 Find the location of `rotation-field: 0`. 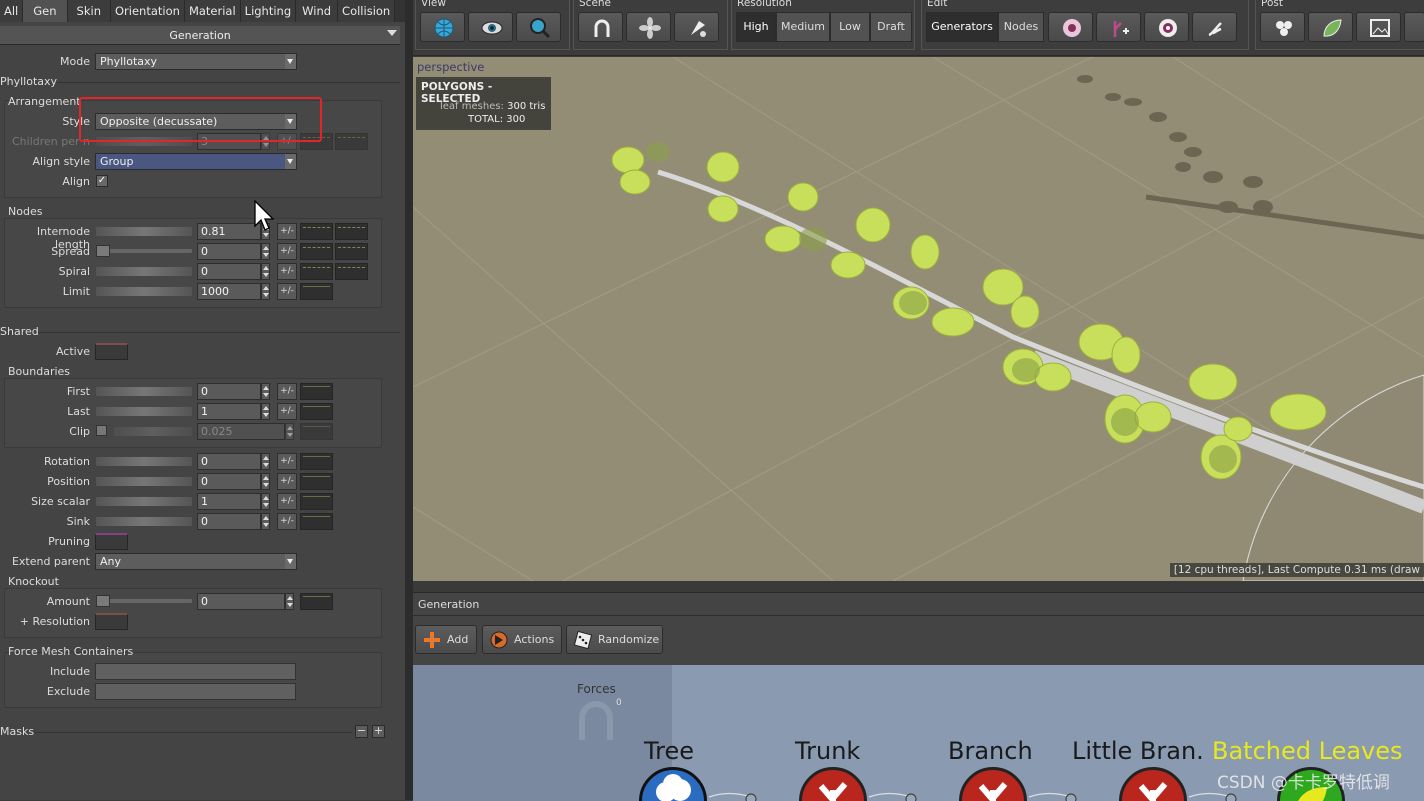

rotation-field: 0 is located at coordinates (229, 461).